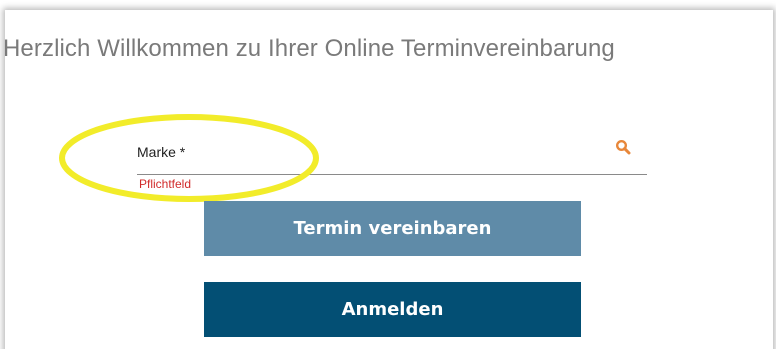  I want to click on brand-field-label: Marke *, so click(161, 152).